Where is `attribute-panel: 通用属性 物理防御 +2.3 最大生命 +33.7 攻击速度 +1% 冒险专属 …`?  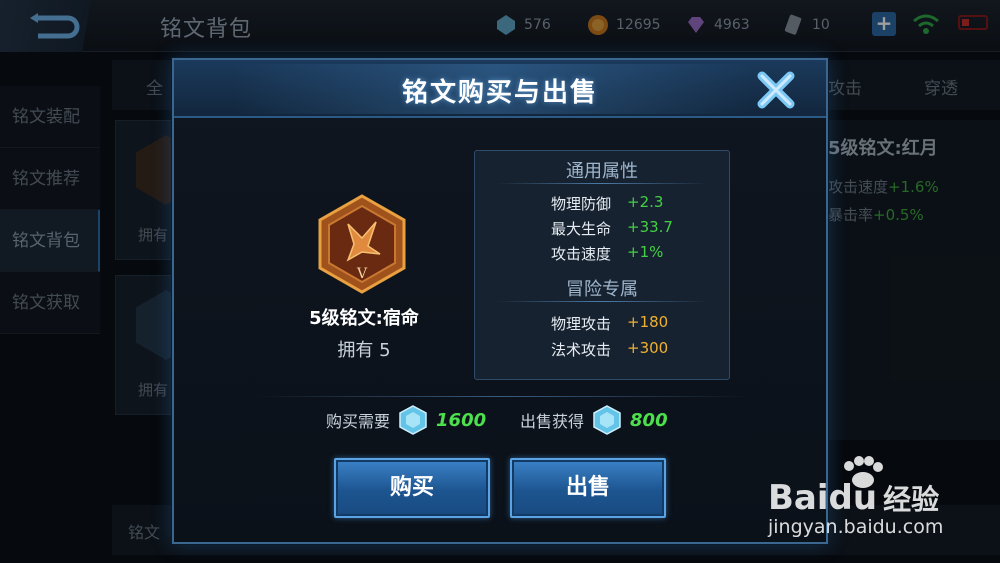 attribute-panel: 通用属性 物理防御 +2.3 最大生命 +33.7 攻击速度 +1% 冒险专属 … is located at coordinates (602, 265).